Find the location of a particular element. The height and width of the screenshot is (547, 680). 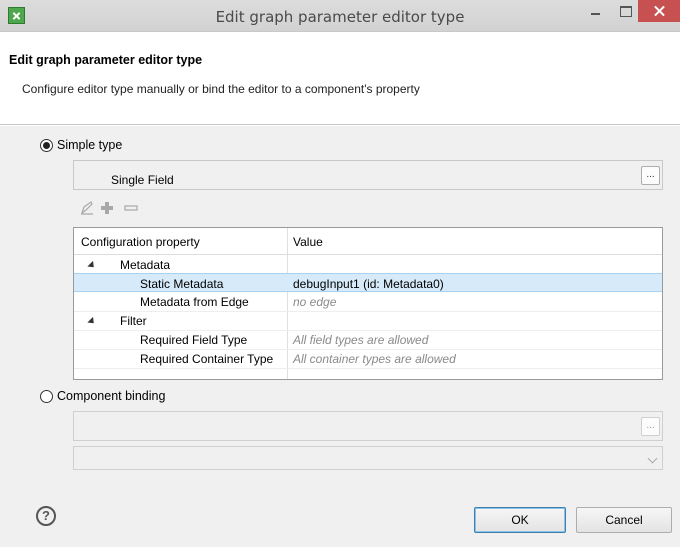

component-binding-field is located at coordinates (368, 426).